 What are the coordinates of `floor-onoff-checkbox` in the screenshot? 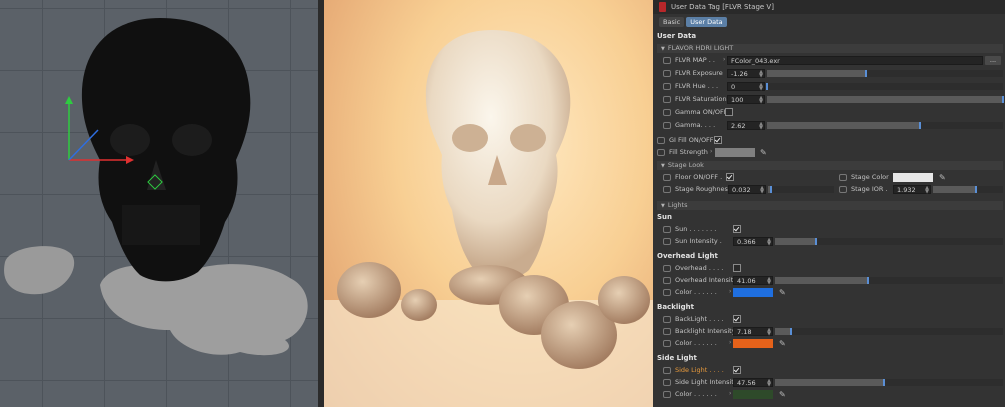 It's located at (730, 177).